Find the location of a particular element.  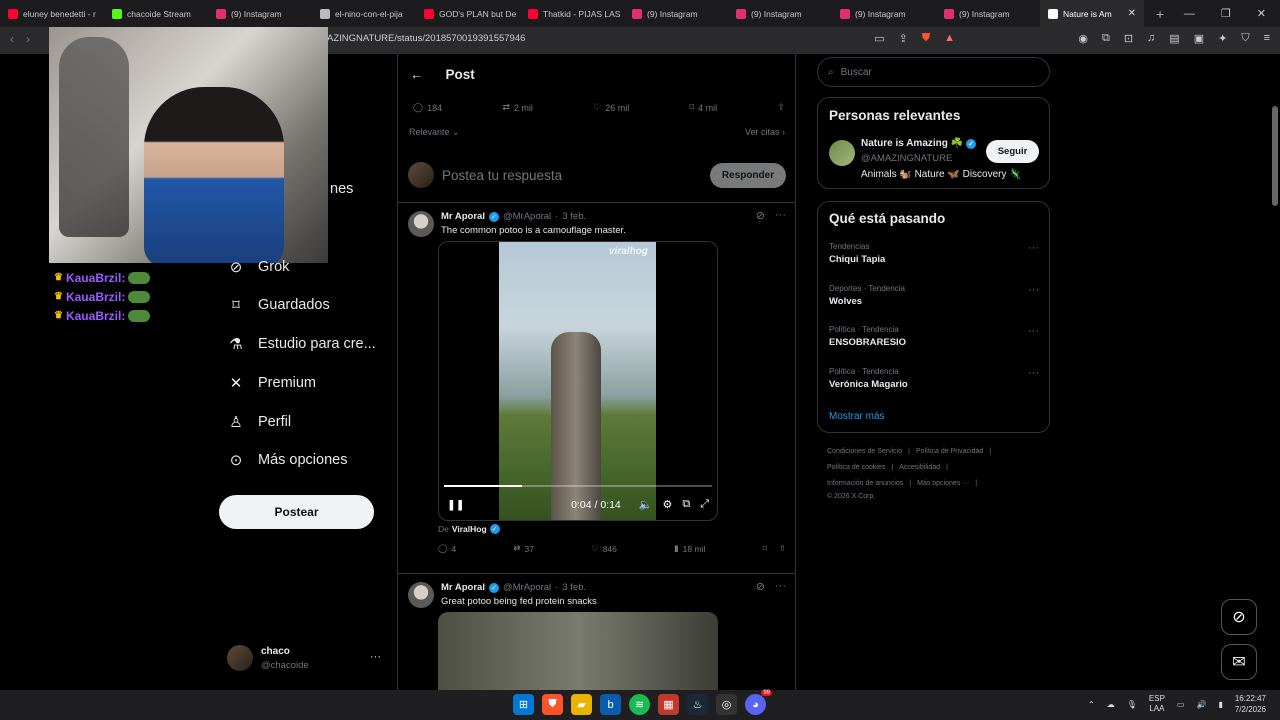

url-field: AZINGNATURE/status/2018570019391557946 is located at coordinates (426, 38).